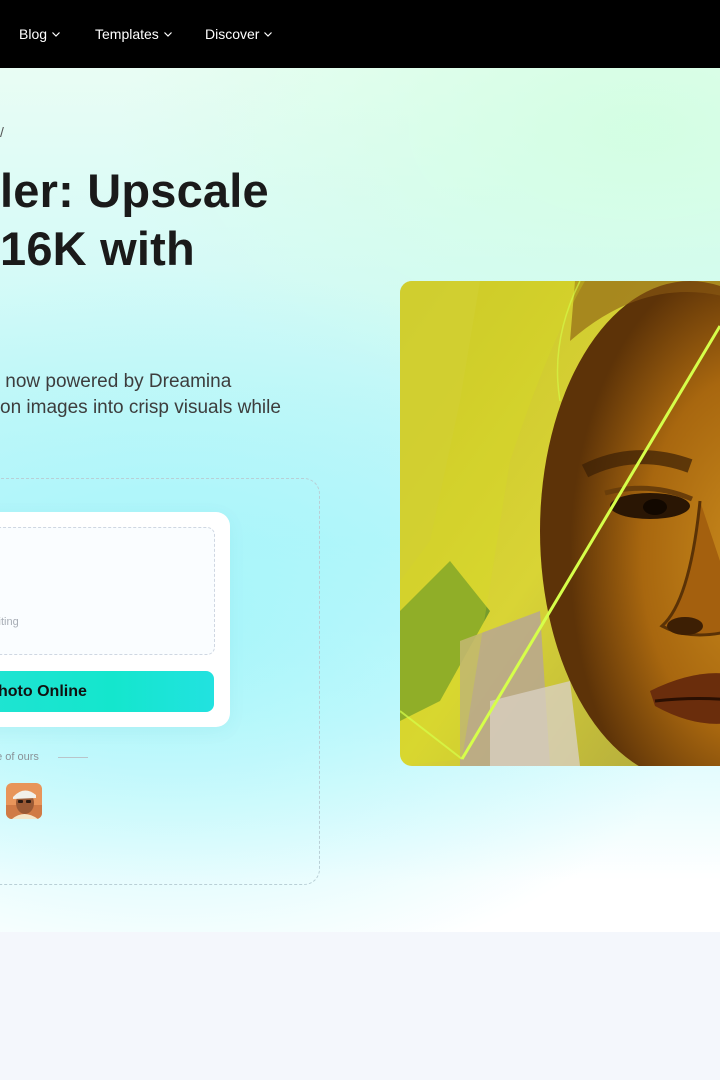 Image resolution: width=720 pixels, height=1080 pixels. Describe the element at coordinates (127, 34) in the screenshot. I see `nav-item-label: Templates` at that location.